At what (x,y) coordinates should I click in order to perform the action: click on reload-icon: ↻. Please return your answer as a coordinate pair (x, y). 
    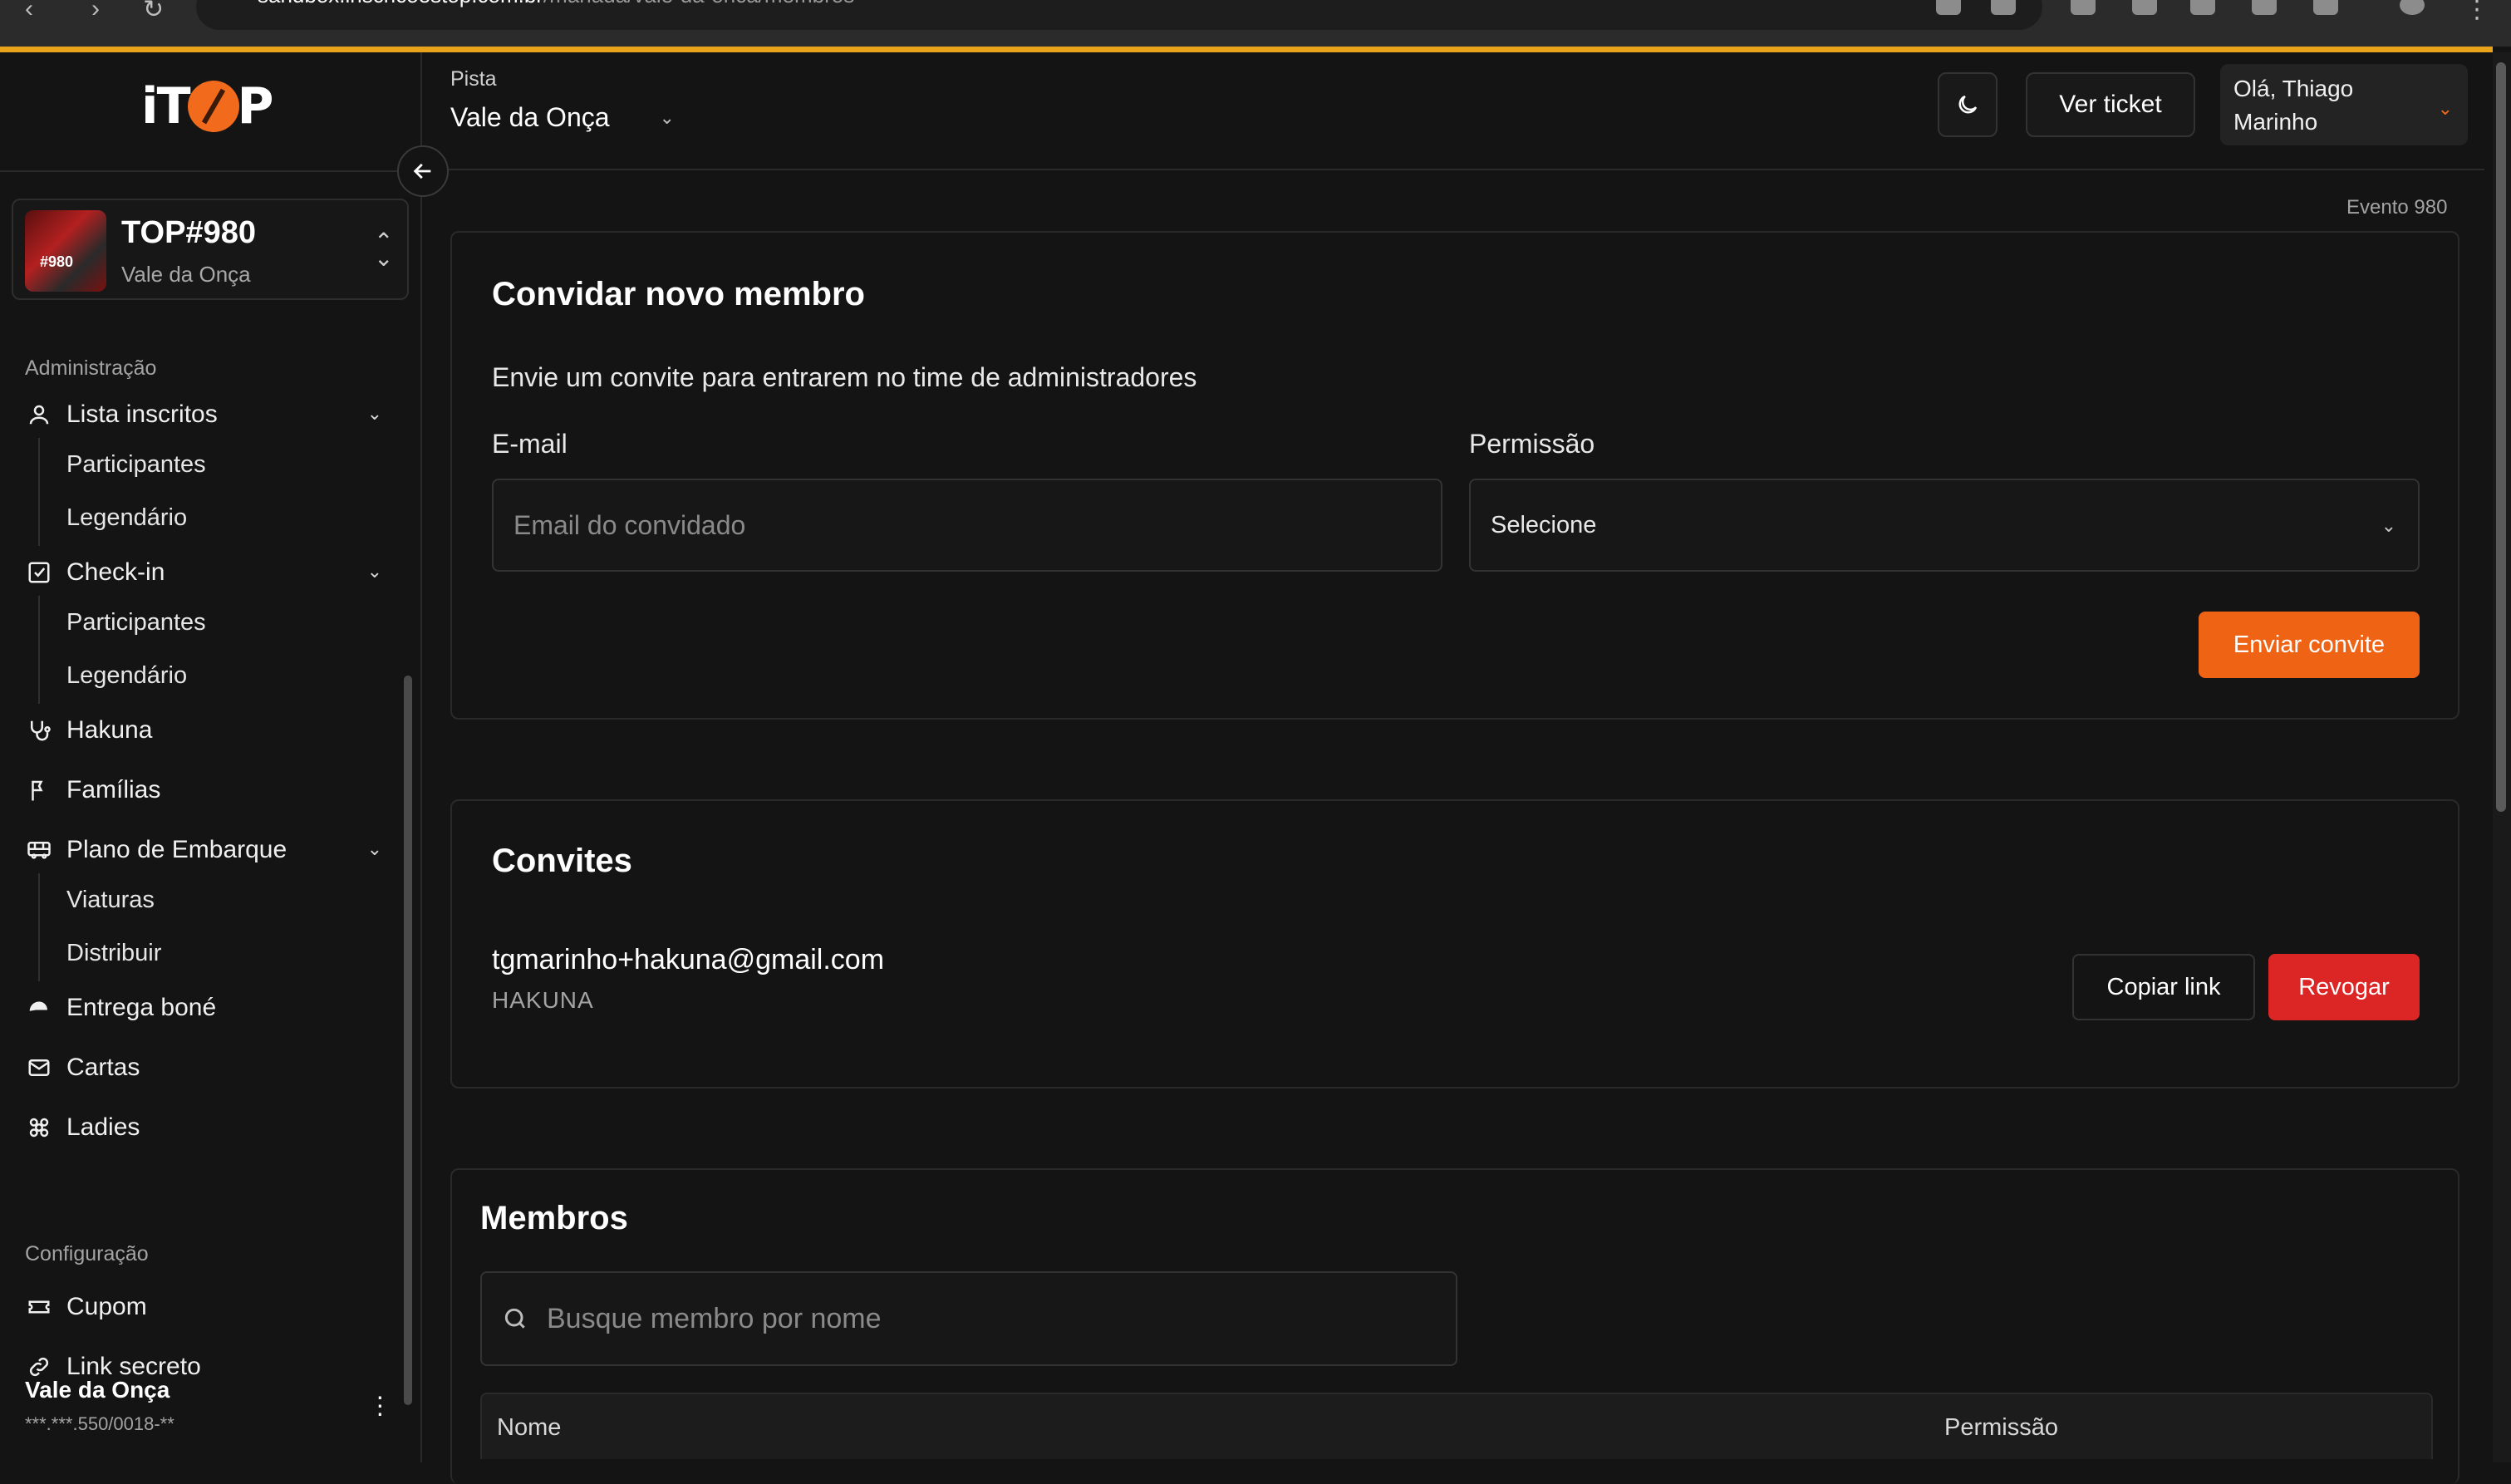
    Looking at the image, I should click on (153, 12).